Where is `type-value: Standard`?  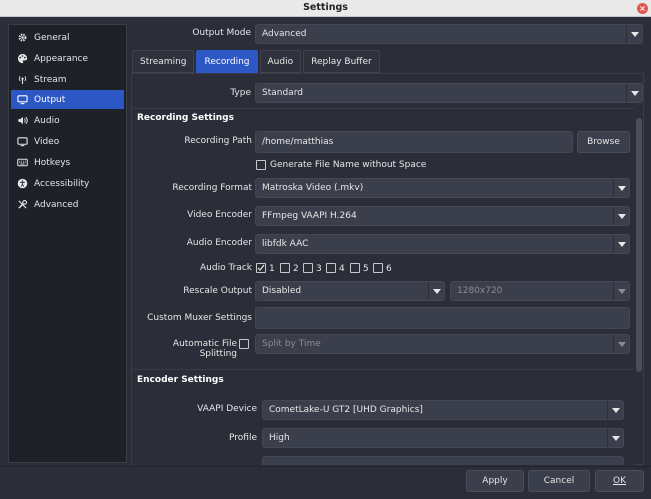
type-value: Standard is located at coordinates (282, 93).